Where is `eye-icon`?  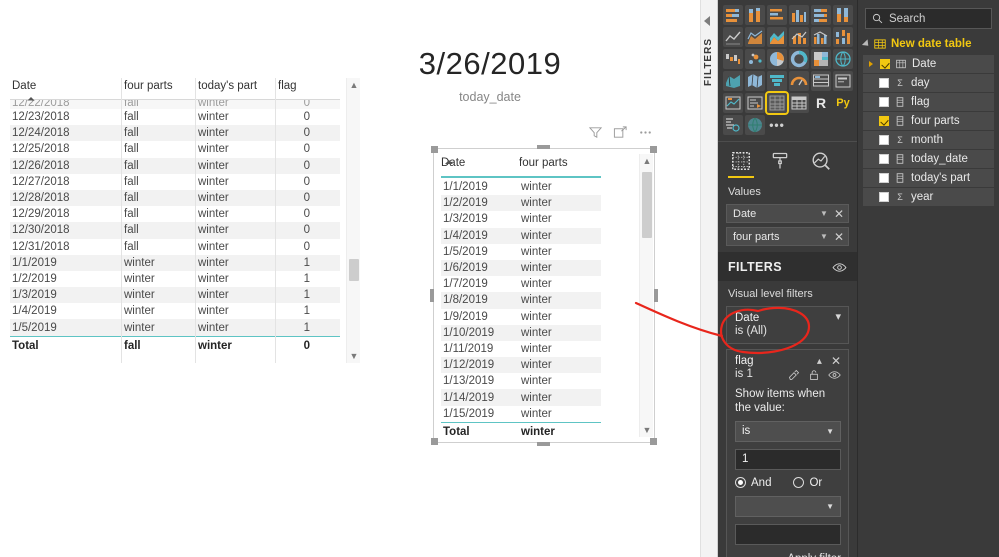 eye-icon is located at coordinates (839, 267).